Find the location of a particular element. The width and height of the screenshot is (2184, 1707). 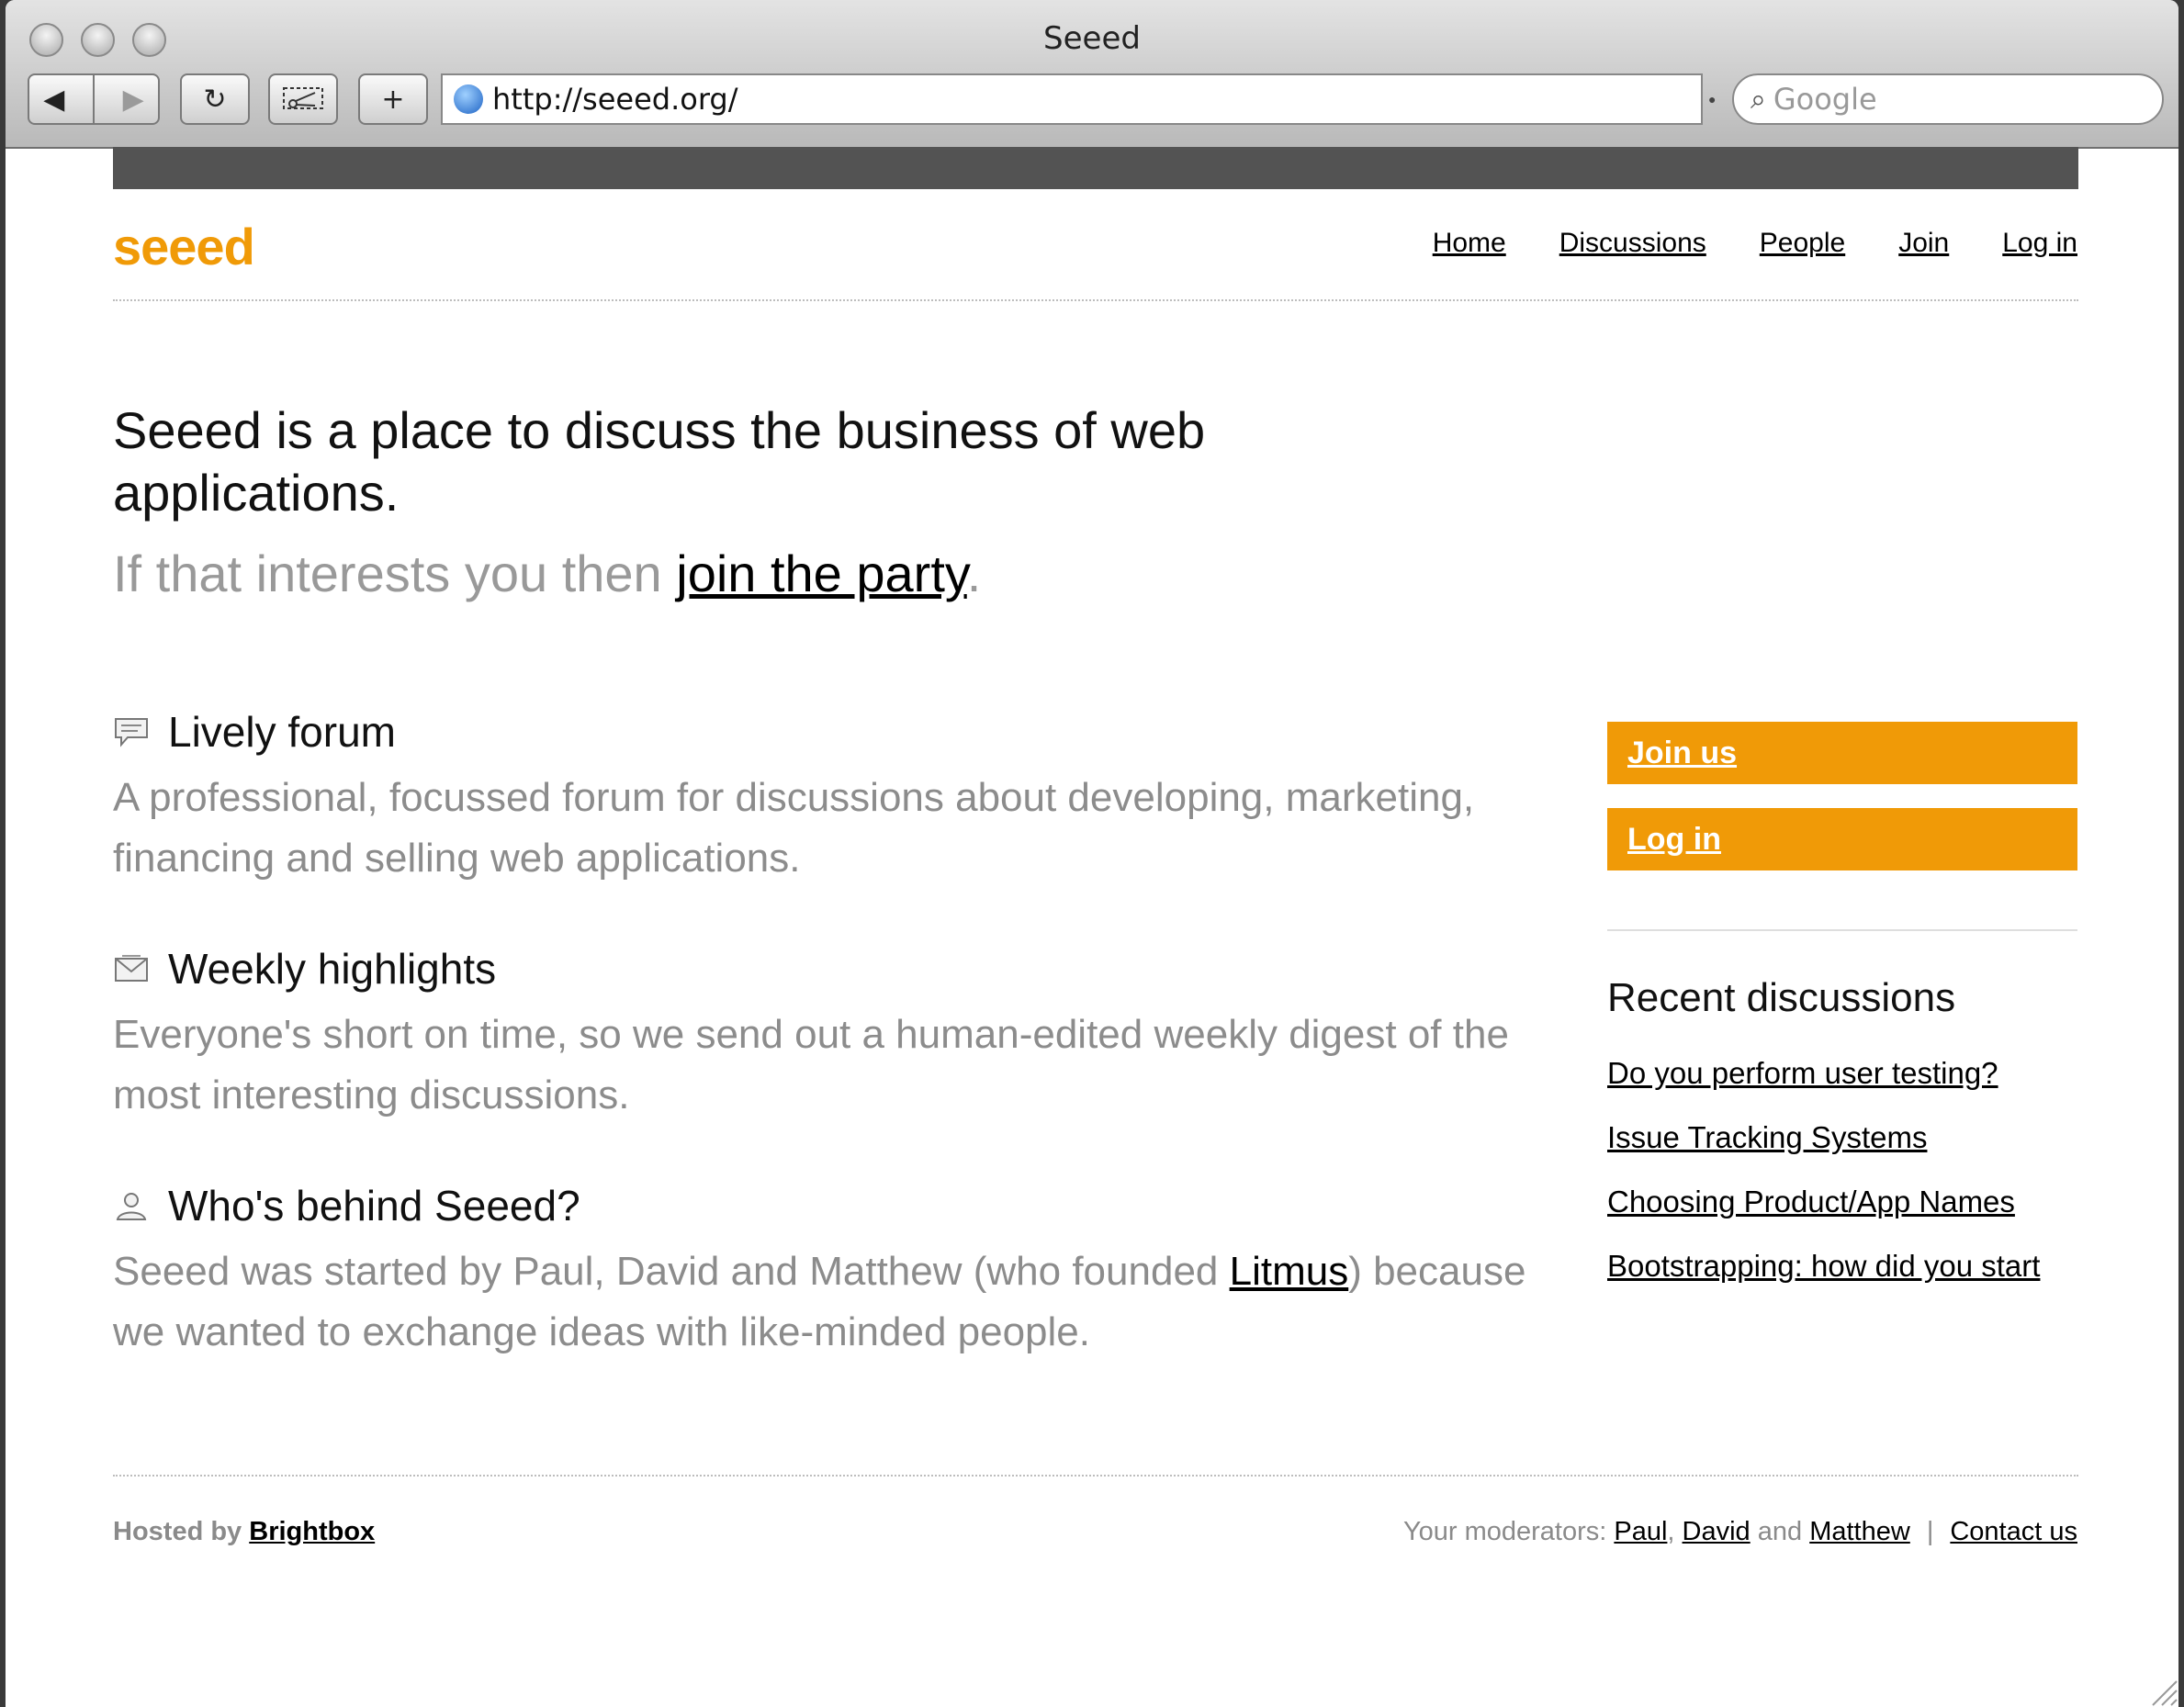

scissors-icon is located at coordinates (303, 98).